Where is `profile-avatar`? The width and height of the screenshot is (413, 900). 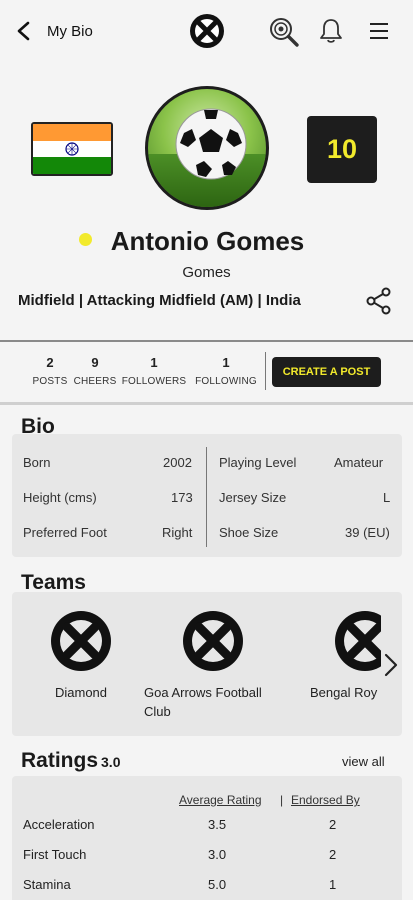 profile-avatar is located at coordinates (207, 148).